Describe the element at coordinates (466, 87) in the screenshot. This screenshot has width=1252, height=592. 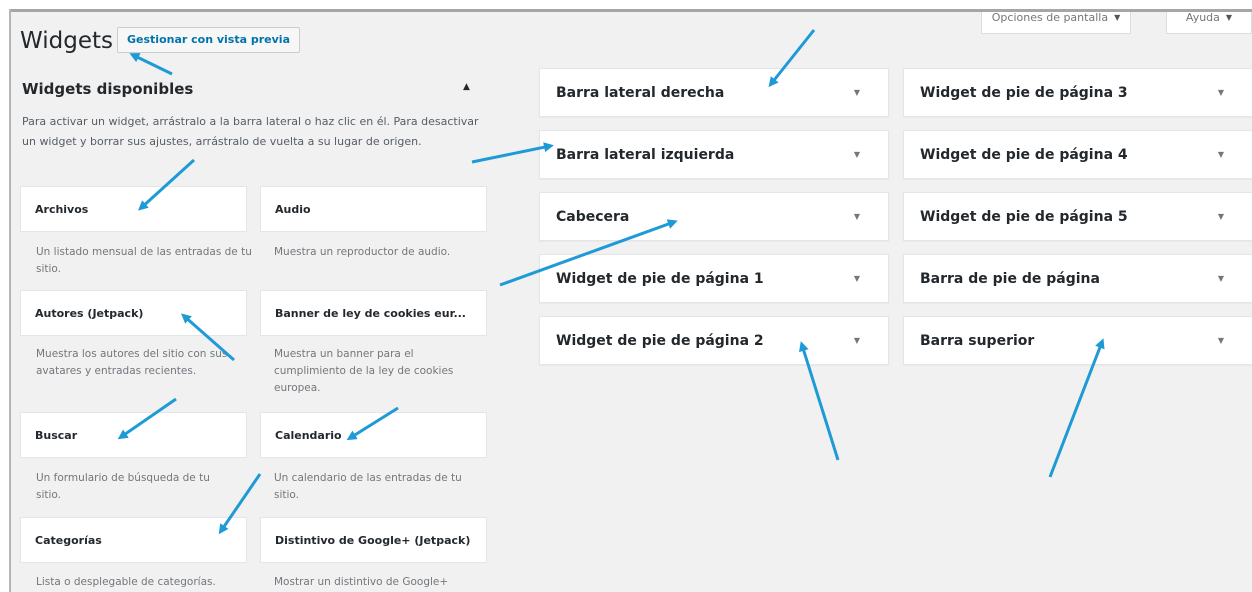
I see `collapse-toggle-icon: ▲` at that location.